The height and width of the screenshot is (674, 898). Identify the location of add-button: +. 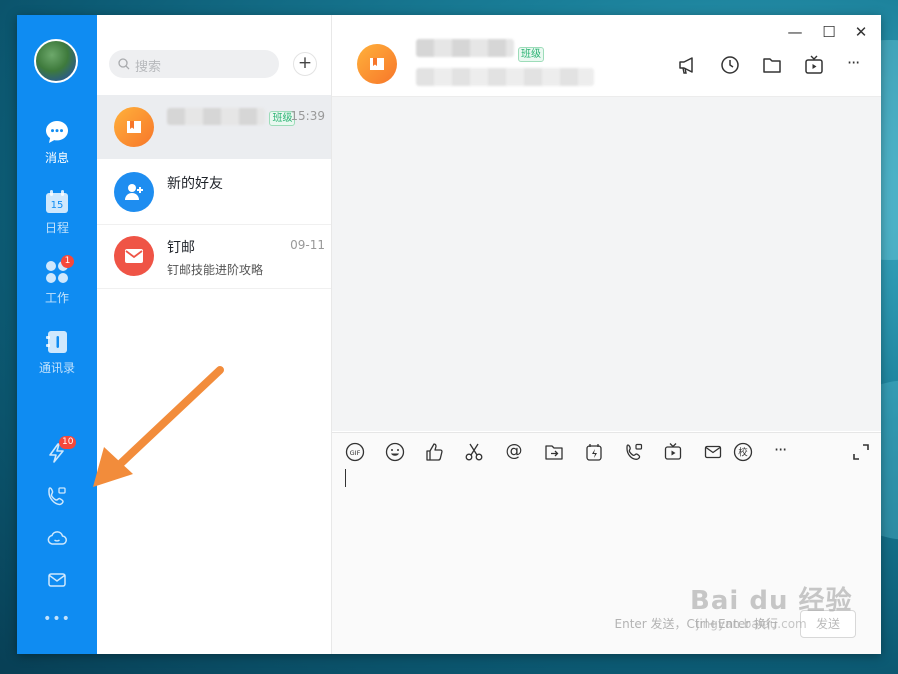
(305, 64).